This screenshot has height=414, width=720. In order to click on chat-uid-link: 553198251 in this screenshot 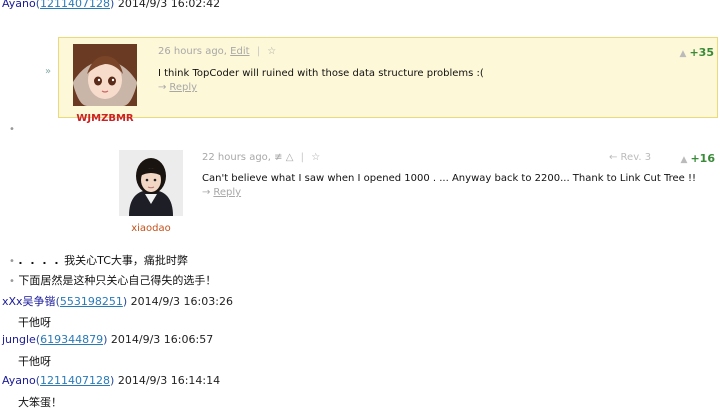, I will do `click(91, 301)`.